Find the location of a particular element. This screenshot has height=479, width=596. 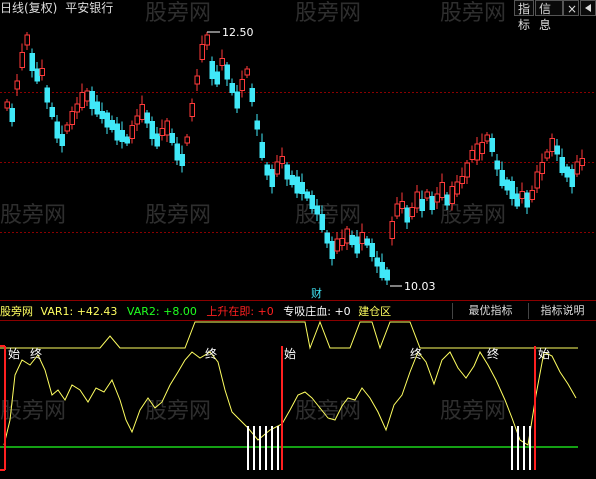

info-button: 信息 is located at coordinates (549, 16).